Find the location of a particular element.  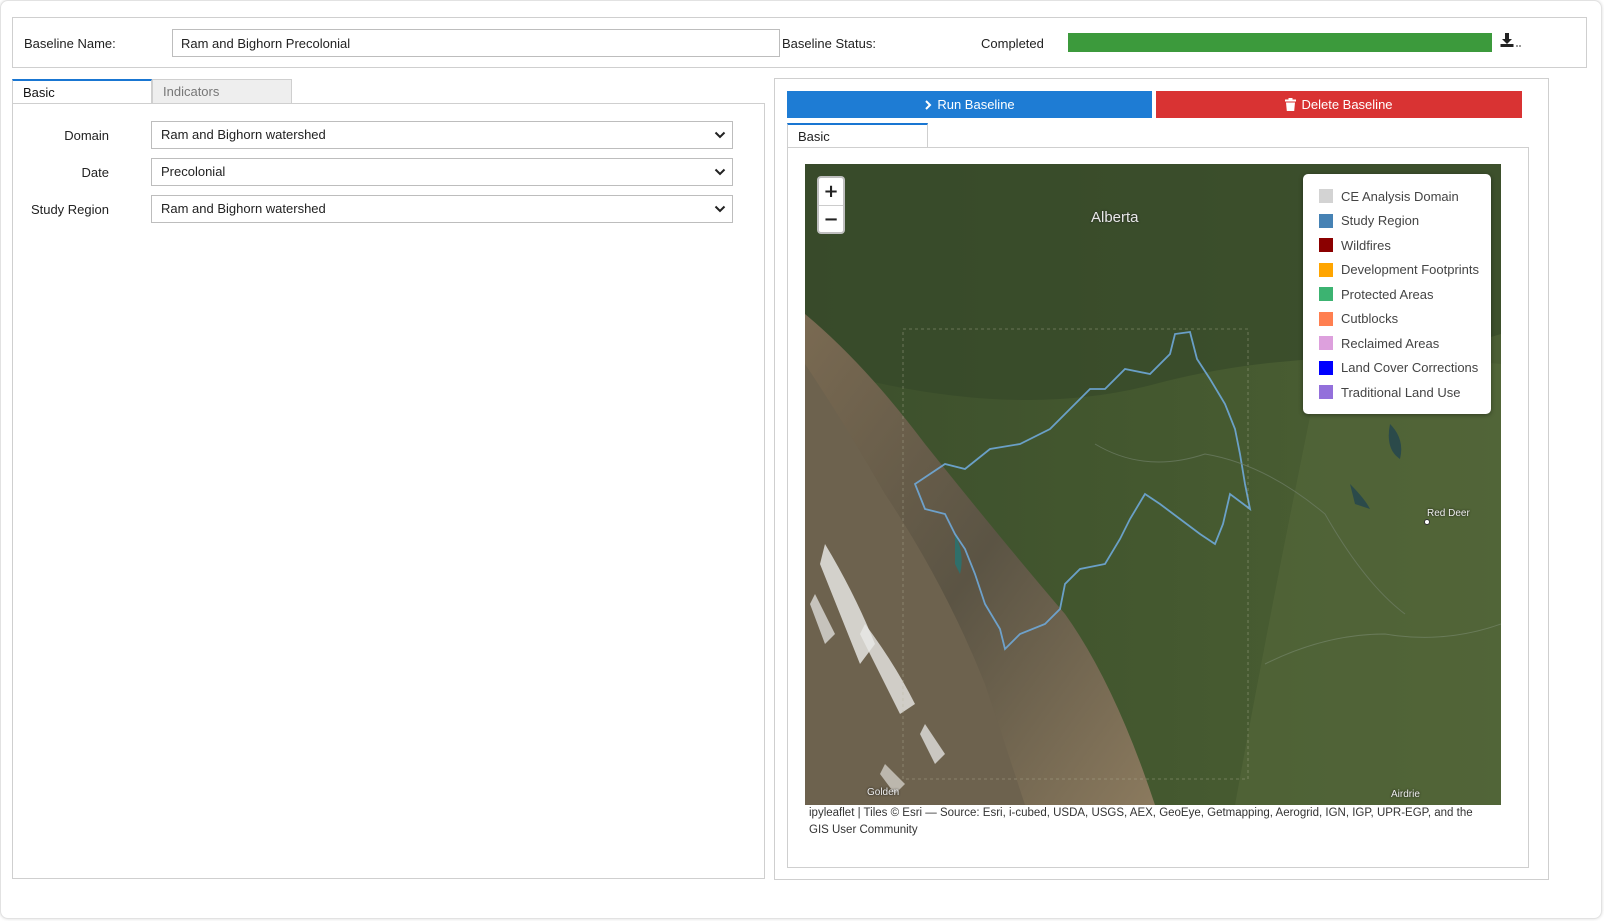

date-select: Precolonial is located at coordinates (442, 172).